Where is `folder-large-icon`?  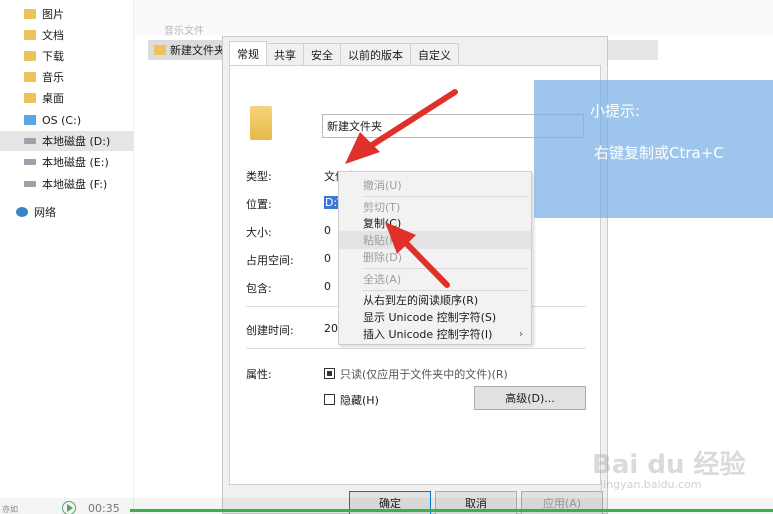 folder-large-icon is located at coordinates (261, 123).